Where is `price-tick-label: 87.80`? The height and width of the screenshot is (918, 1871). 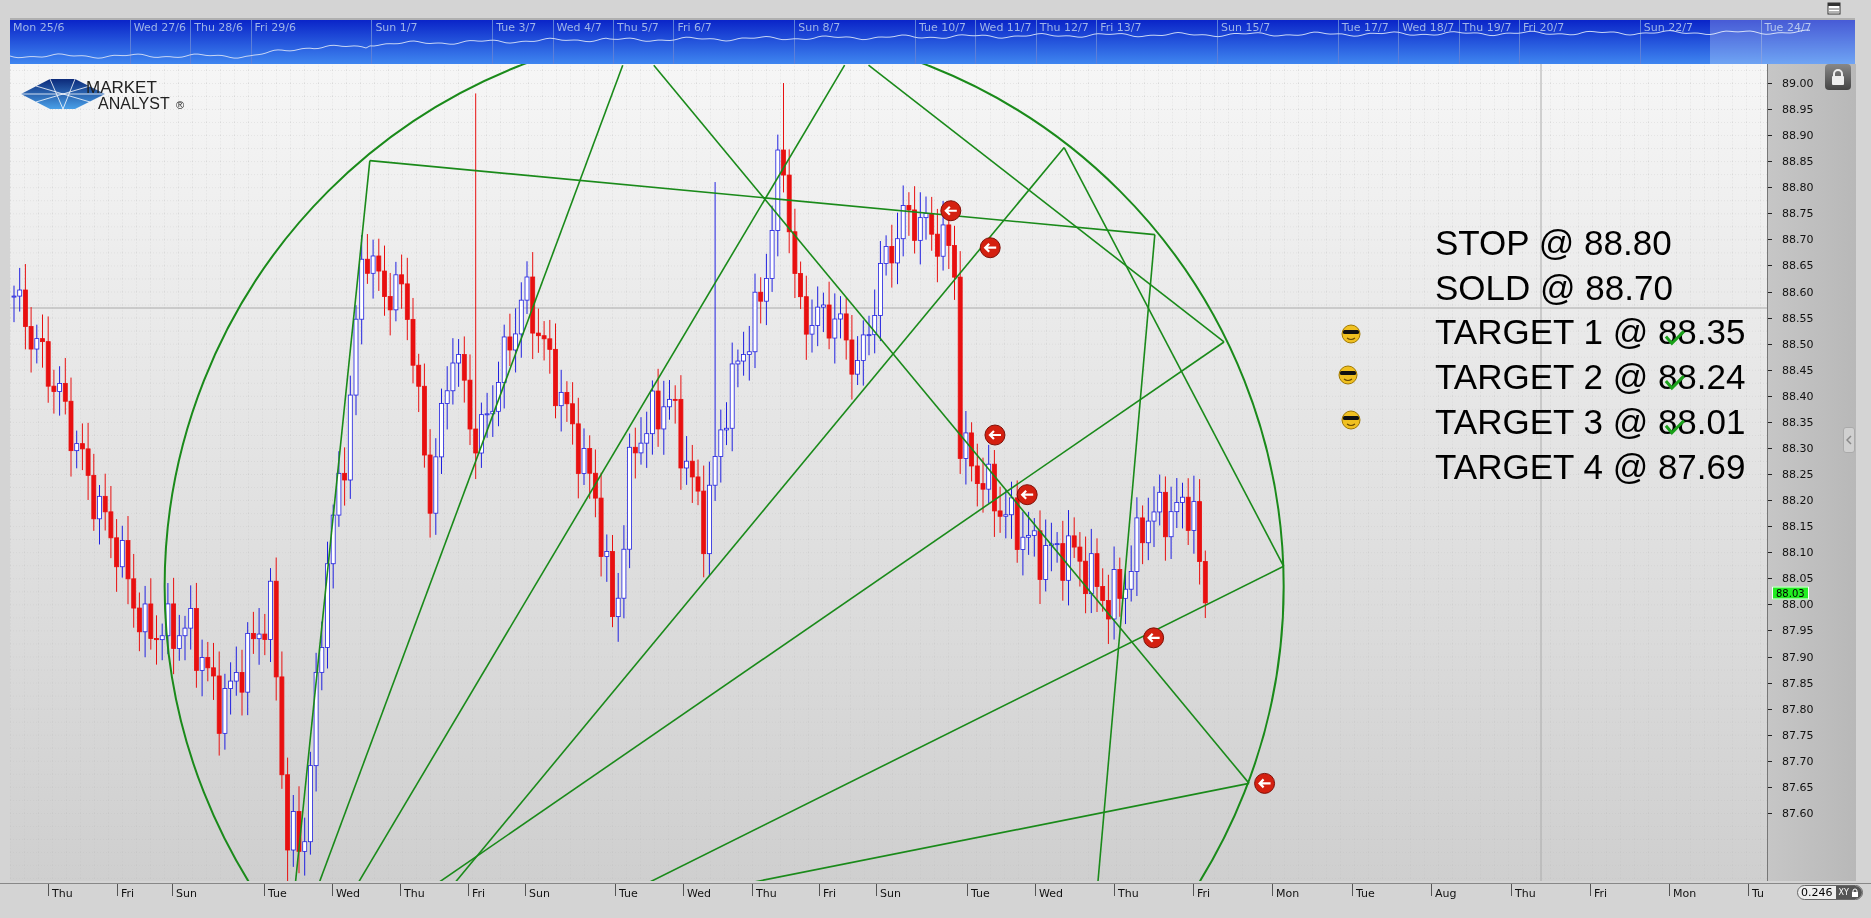 price-tick-label: 87.80 is located at coordinates (1798, 709).